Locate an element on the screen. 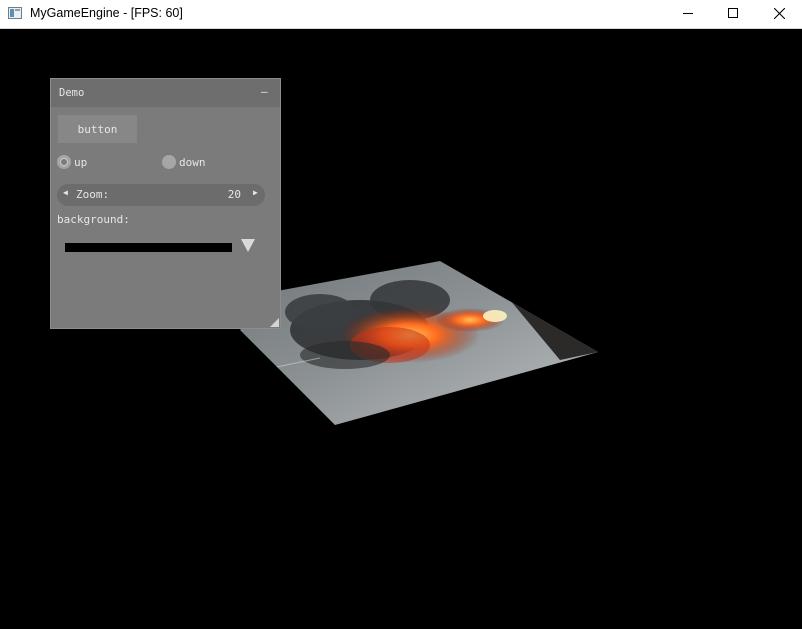 The image size is (802, 629). window-title: MyGameEngine - [FPS: 60] is located at coordinates (106, 13).